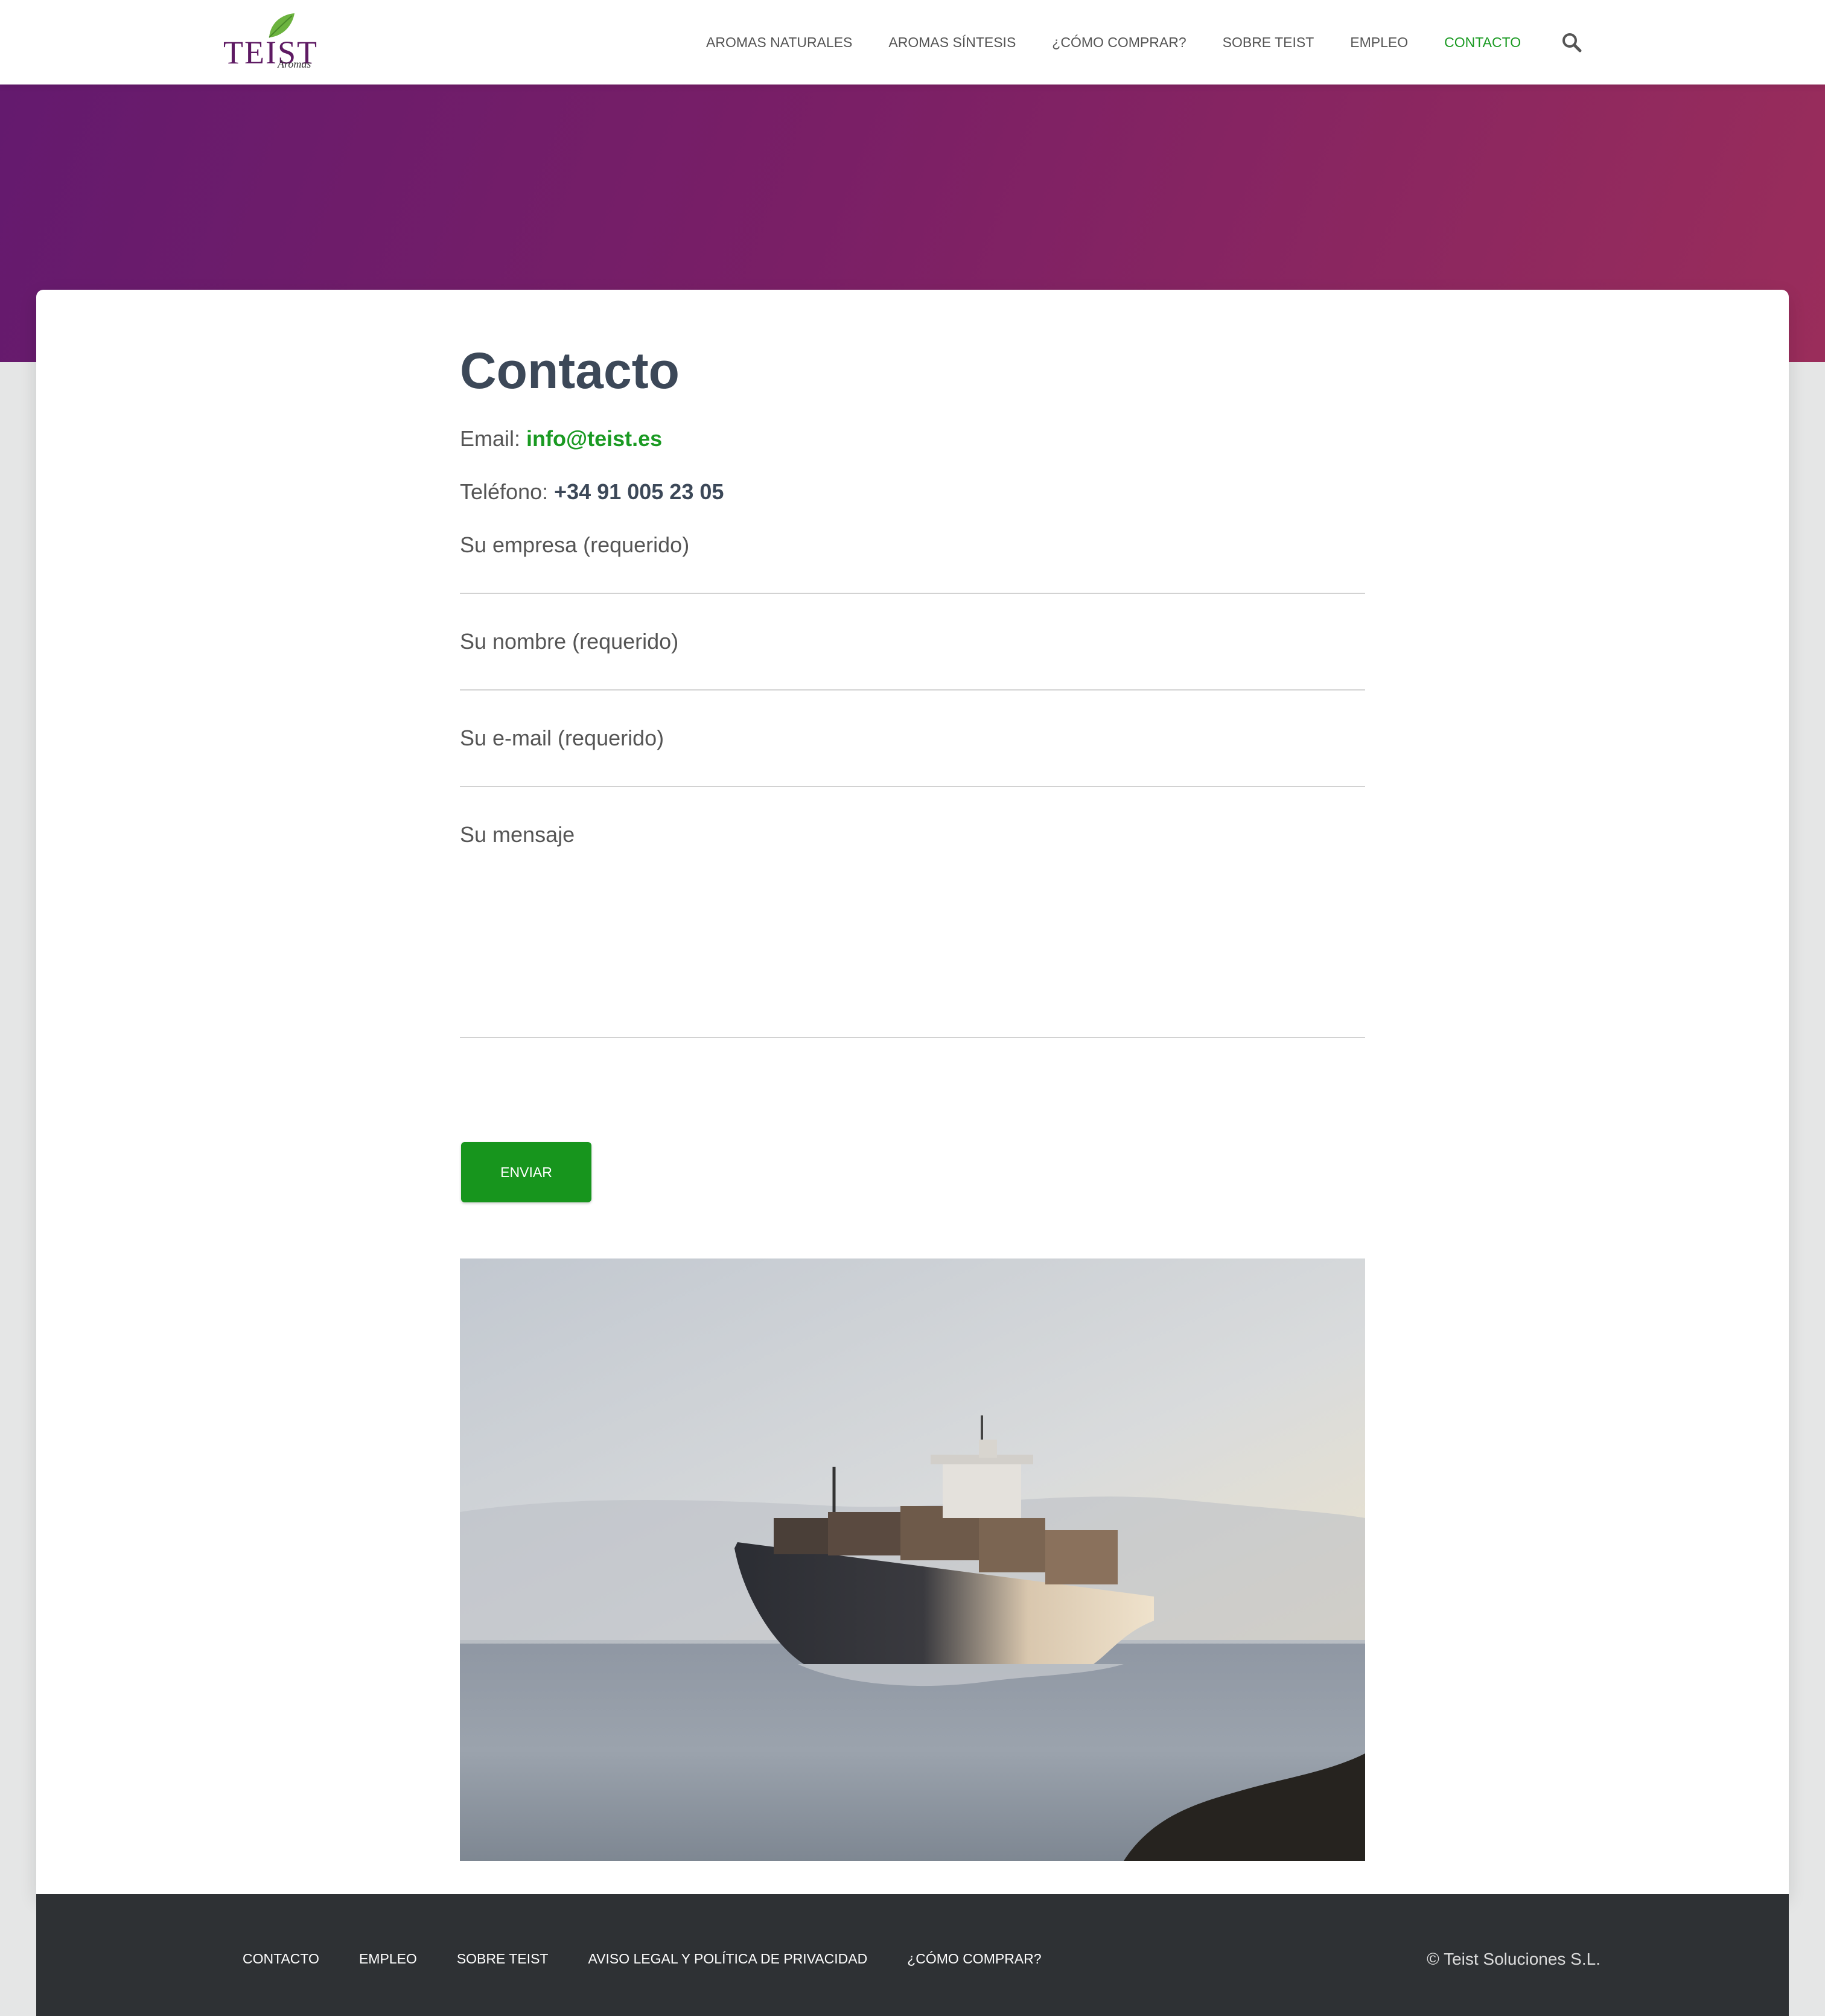 This screenshot has width=1825, height=2016. I want to click on nav-item-aromas-naturales: AROMAS NATURALES, so click(779, 42).